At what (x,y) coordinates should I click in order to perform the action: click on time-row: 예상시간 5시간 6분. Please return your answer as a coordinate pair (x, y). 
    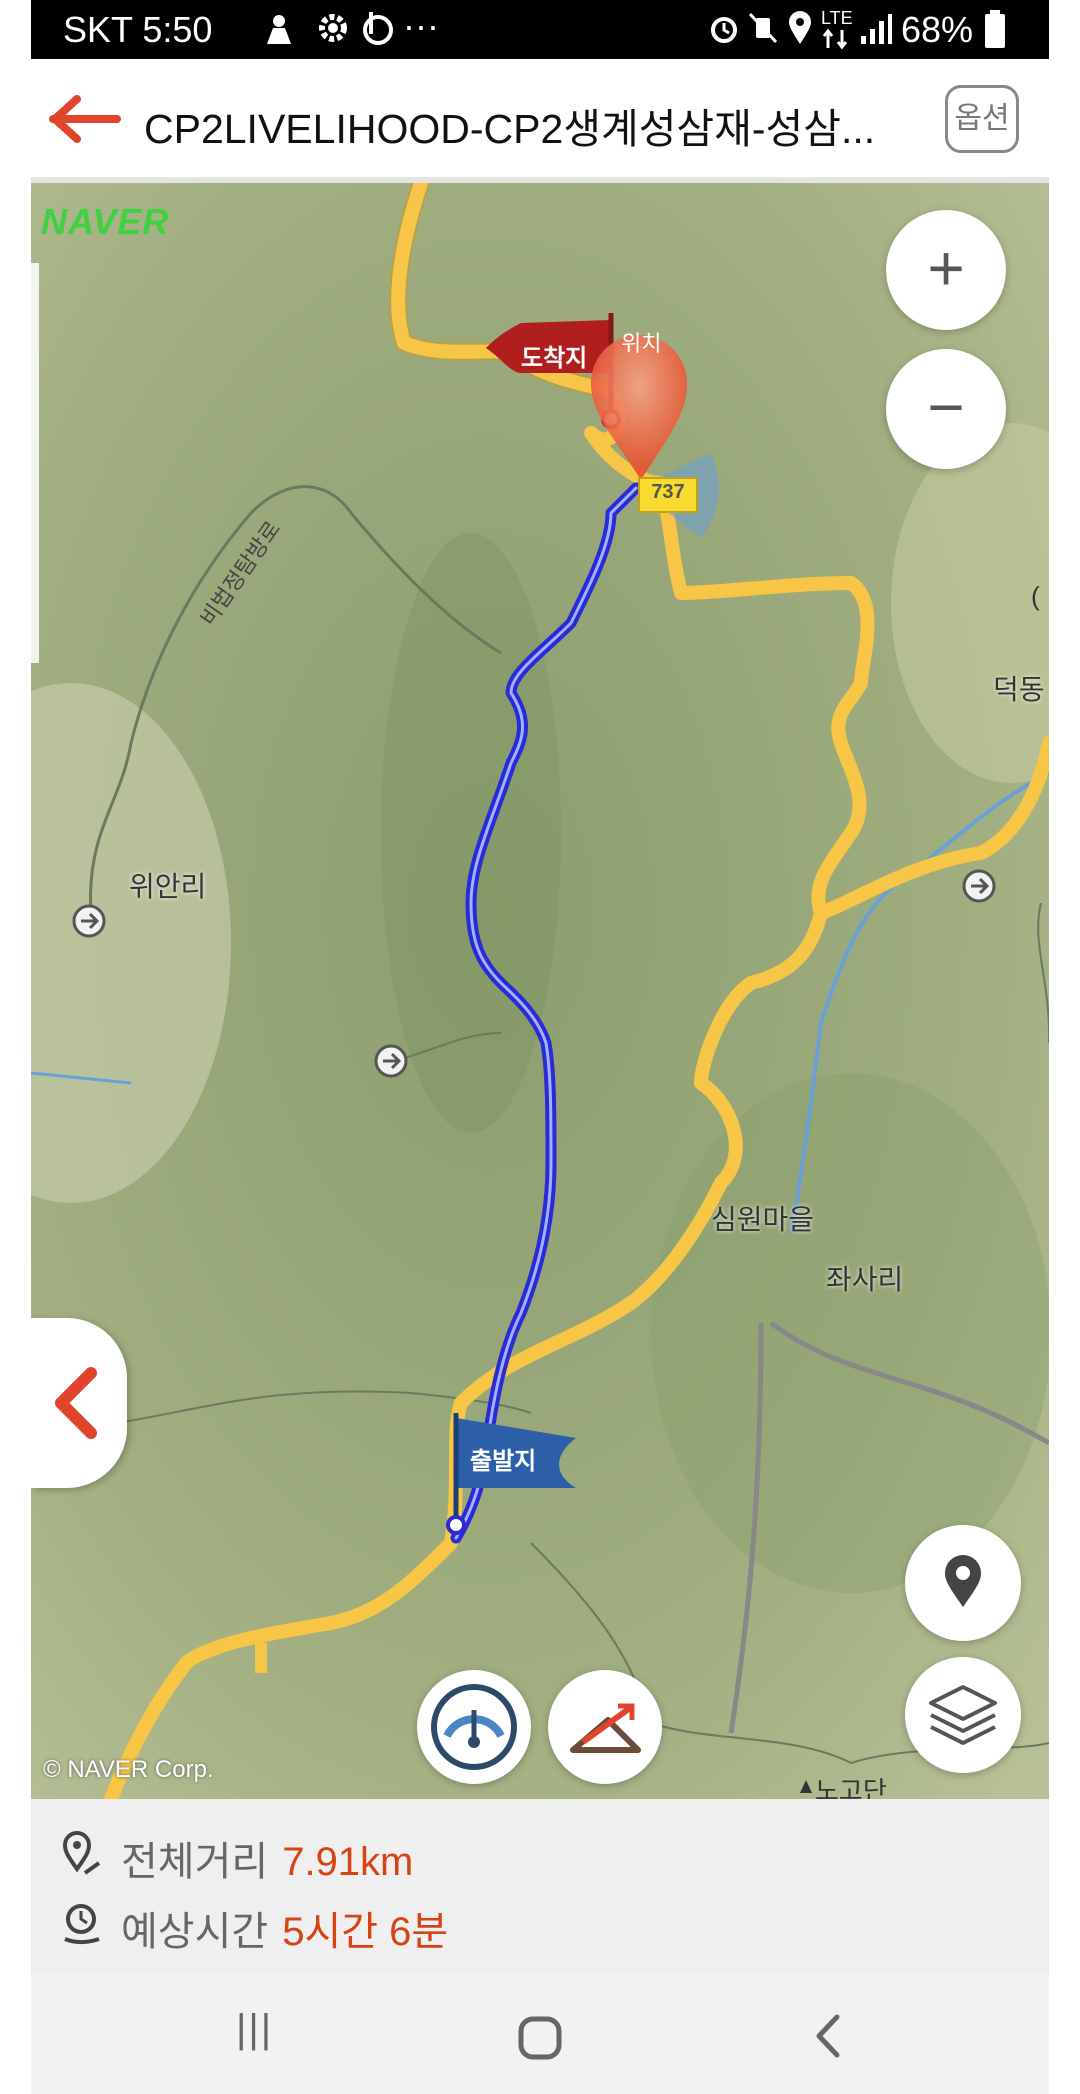
    Looking at the image, I should click on (284, 1928).